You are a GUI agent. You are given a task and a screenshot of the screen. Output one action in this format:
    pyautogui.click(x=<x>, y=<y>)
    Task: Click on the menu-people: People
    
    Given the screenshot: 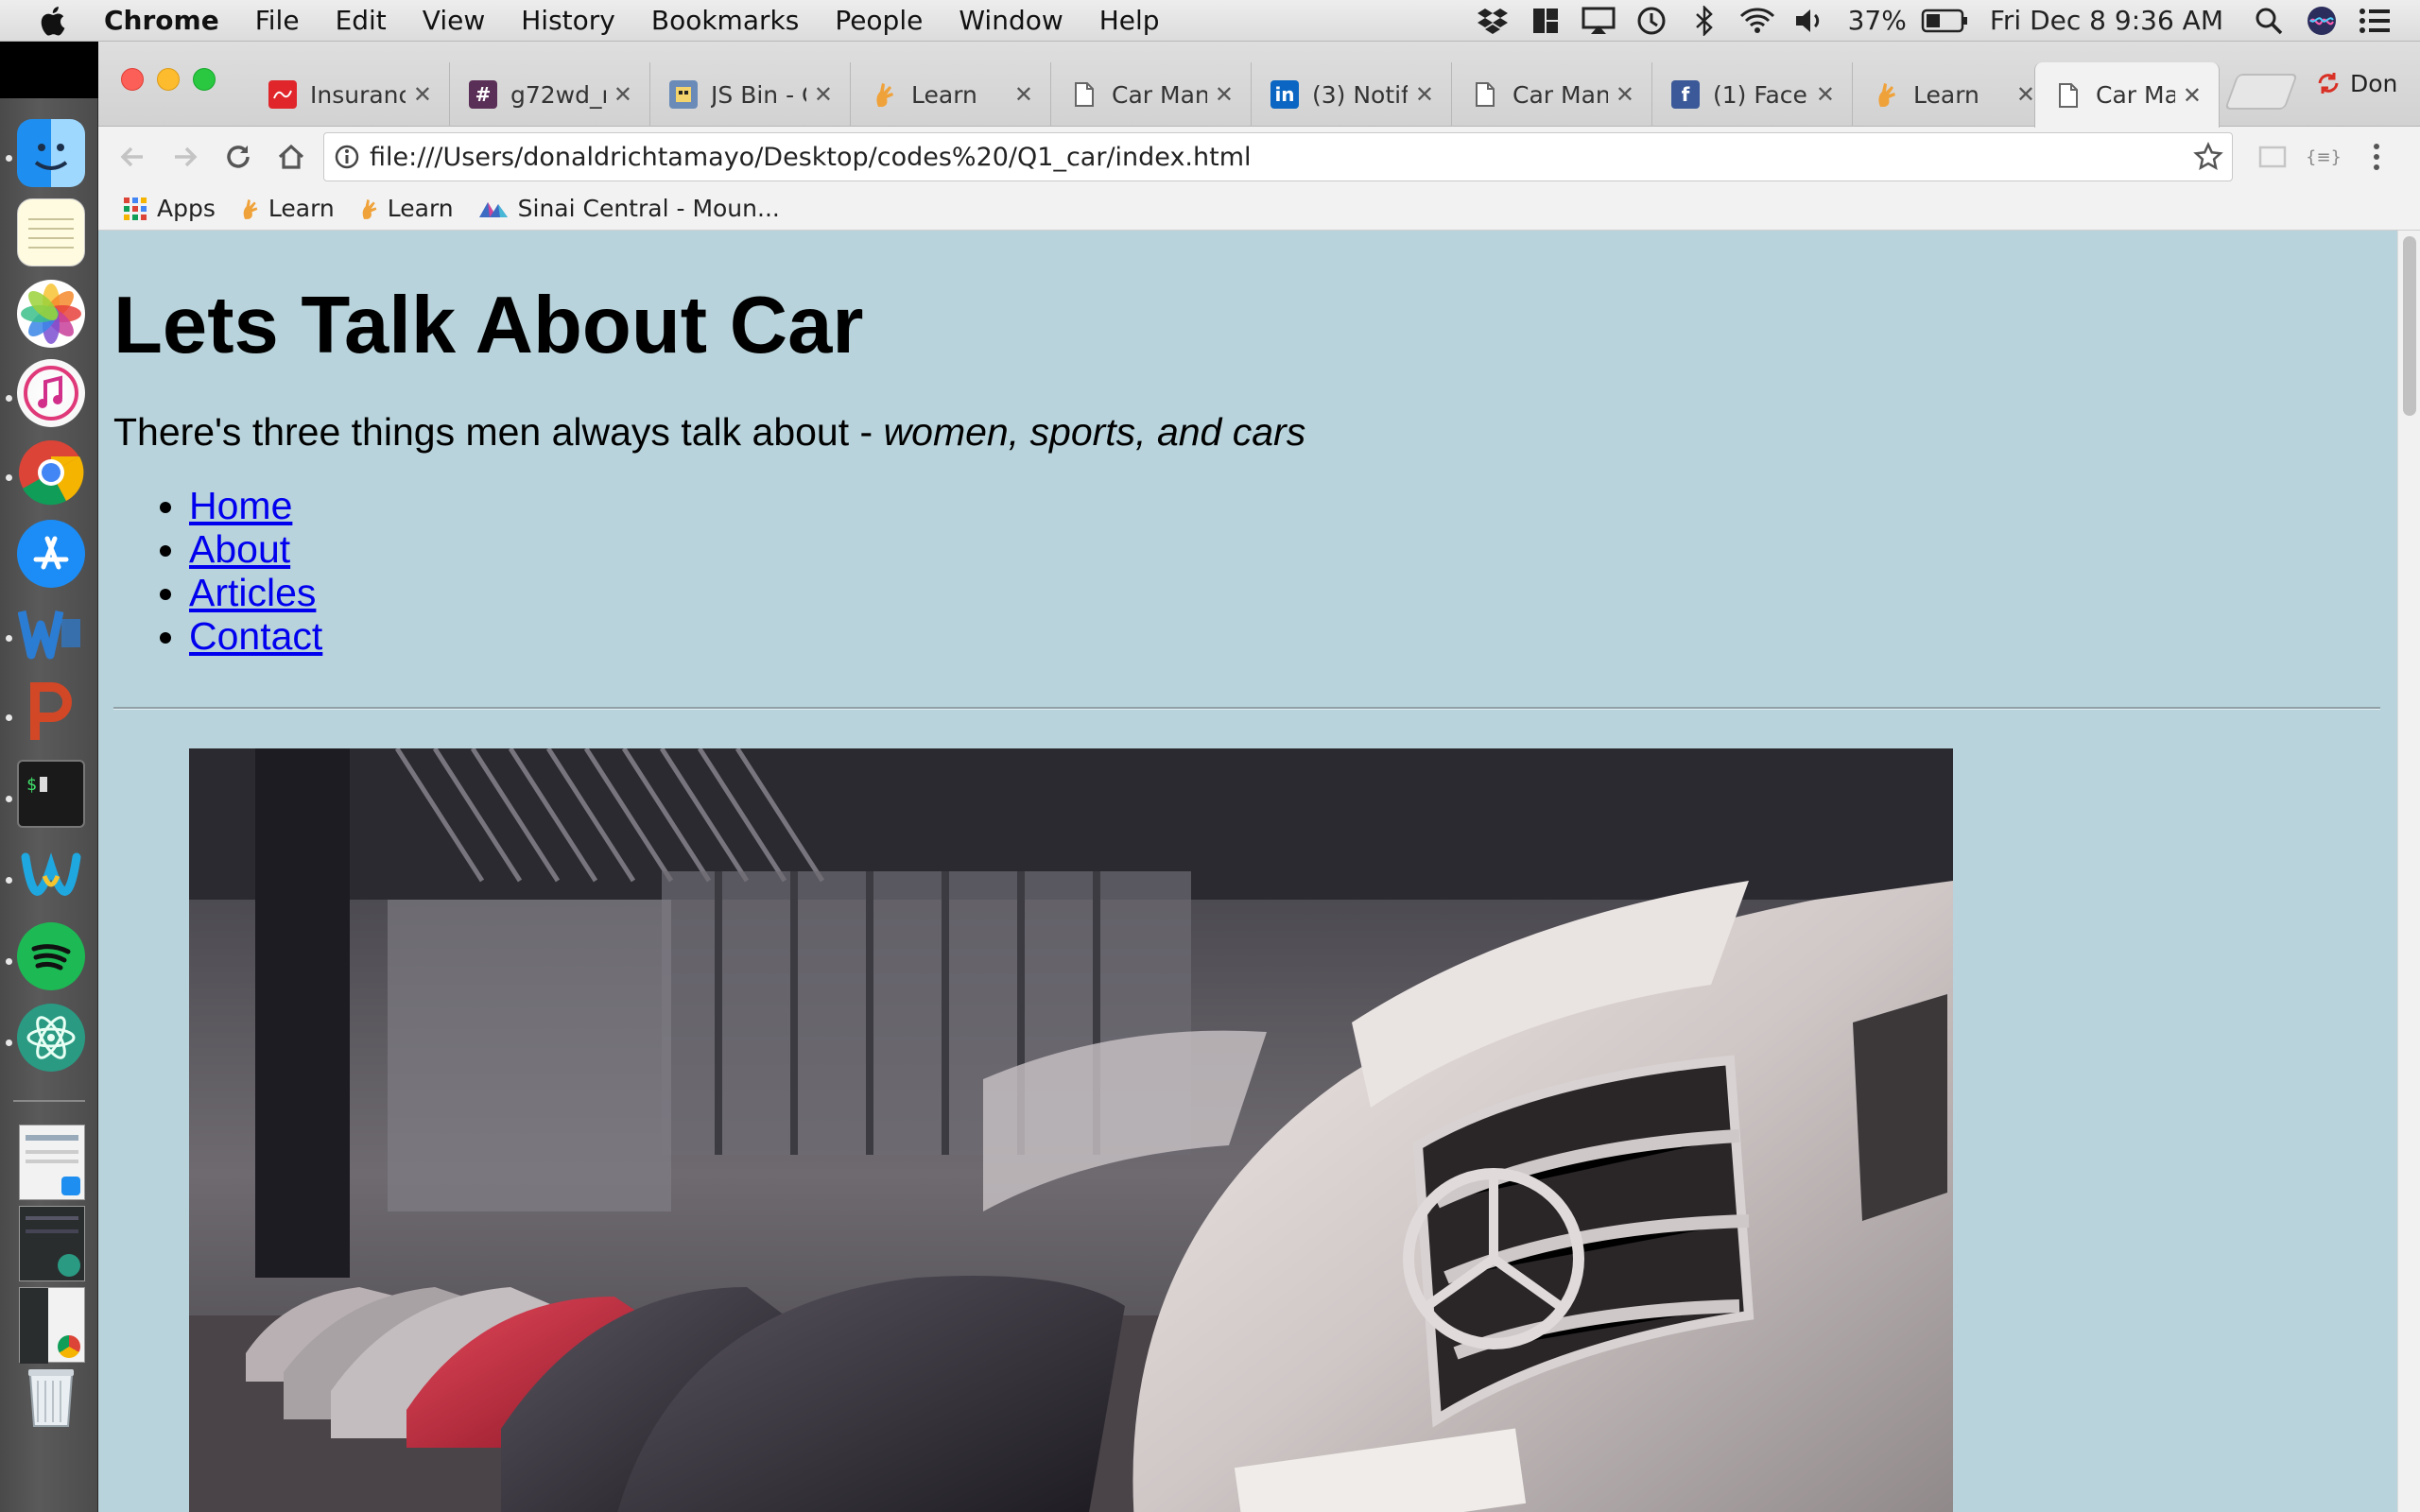 What is the action you would take?
    pyautogui.click(x=879, y=21)
    